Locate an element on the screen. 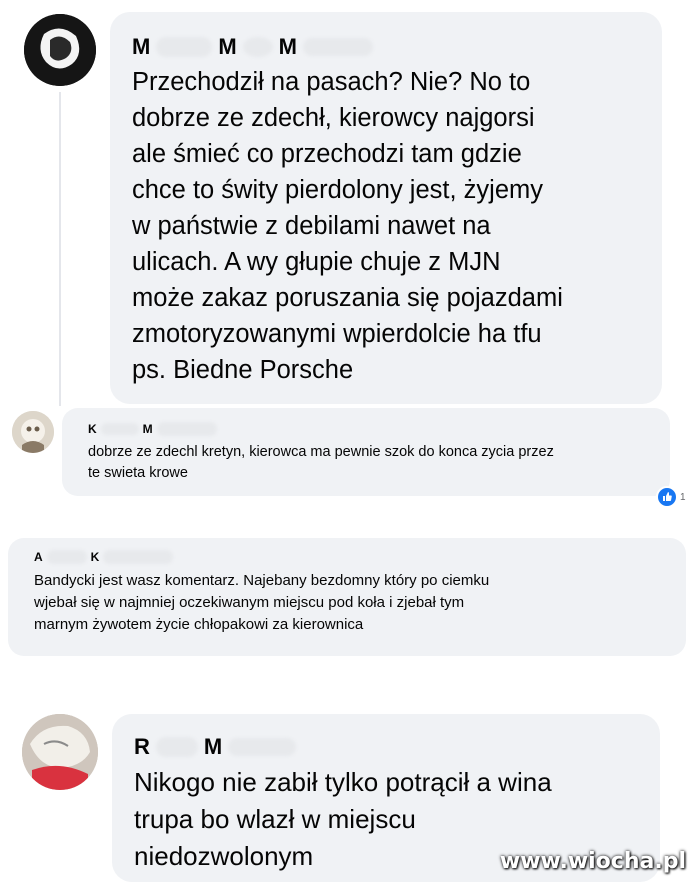 This screenshot has width=700, height=884. comment-author: M M M is located at coordinates (252, 47).